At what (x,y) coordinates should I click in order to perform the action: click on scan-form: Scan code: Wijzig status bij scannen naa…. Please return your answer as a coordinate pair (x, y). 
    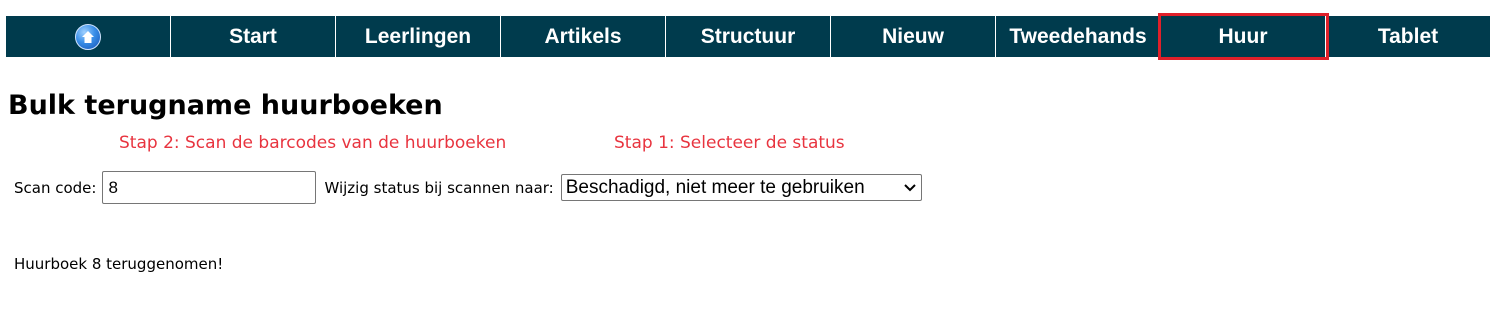
    Looking at the image, I should click on (468, 187).